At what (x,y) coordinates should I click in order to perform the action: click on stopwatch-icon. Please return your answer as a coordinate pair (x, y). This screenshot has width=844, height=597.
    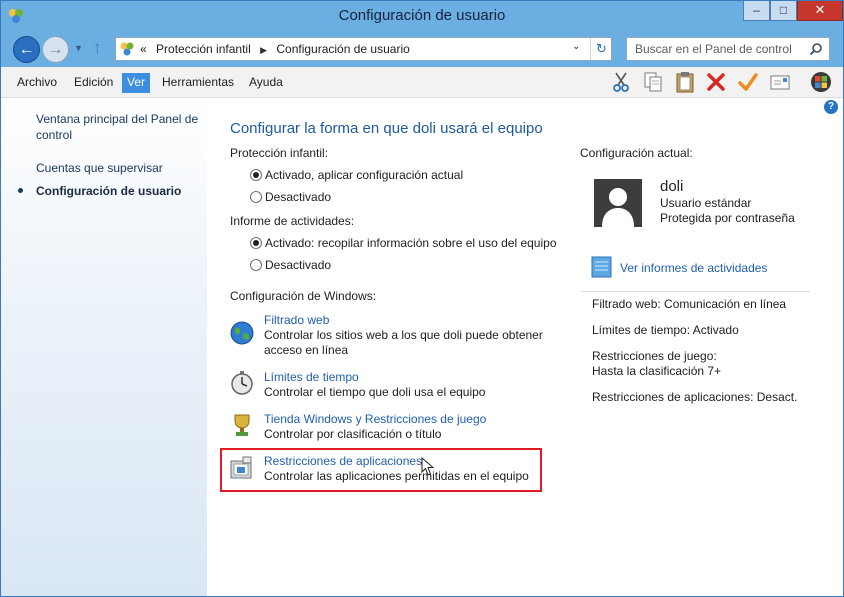
    Looking at the image, I should click on (242, 383).